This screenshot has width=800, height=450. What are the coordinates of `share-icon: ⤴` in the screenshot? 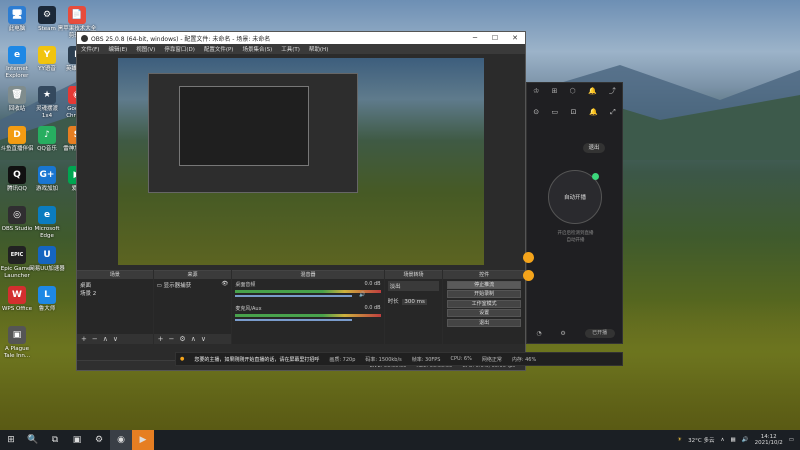 It's located at (612, 91).